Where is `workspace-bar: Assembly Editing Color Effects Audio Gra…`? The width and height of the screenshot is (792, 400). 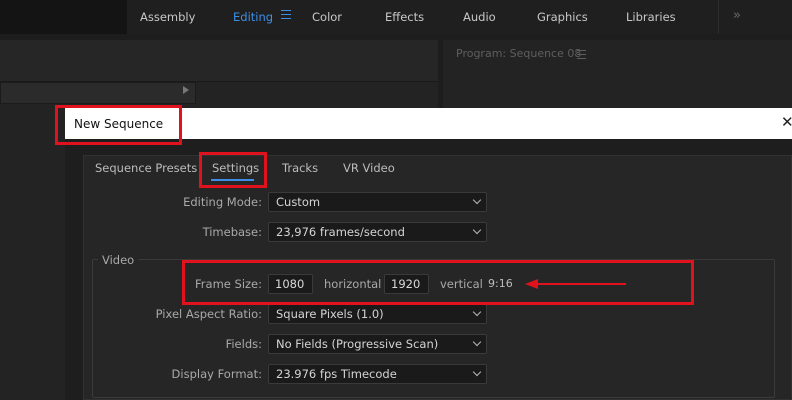 workspace-bar: Assembly Editing Color Effects Audio Gra… is located at coordinates (396, 17).